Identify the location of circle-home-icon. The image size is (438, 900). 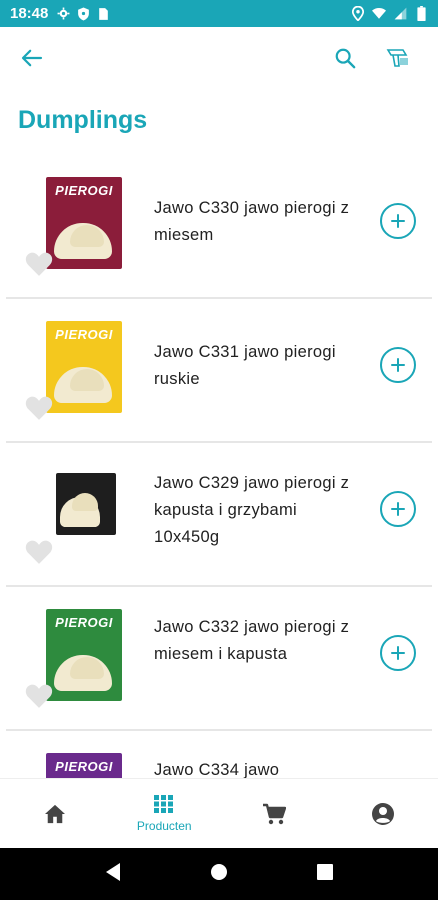
(218, 871).